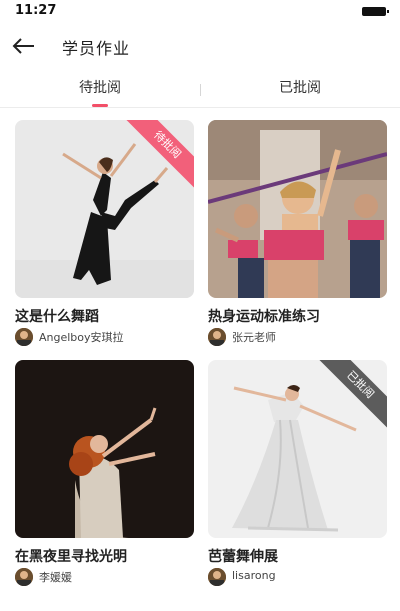 The width and height of the screenshot is (400, 611). What do you see at coordinates (297, 577) in the screenshot?
I see `author-row: lisarong` at bounding box center [297, 577].